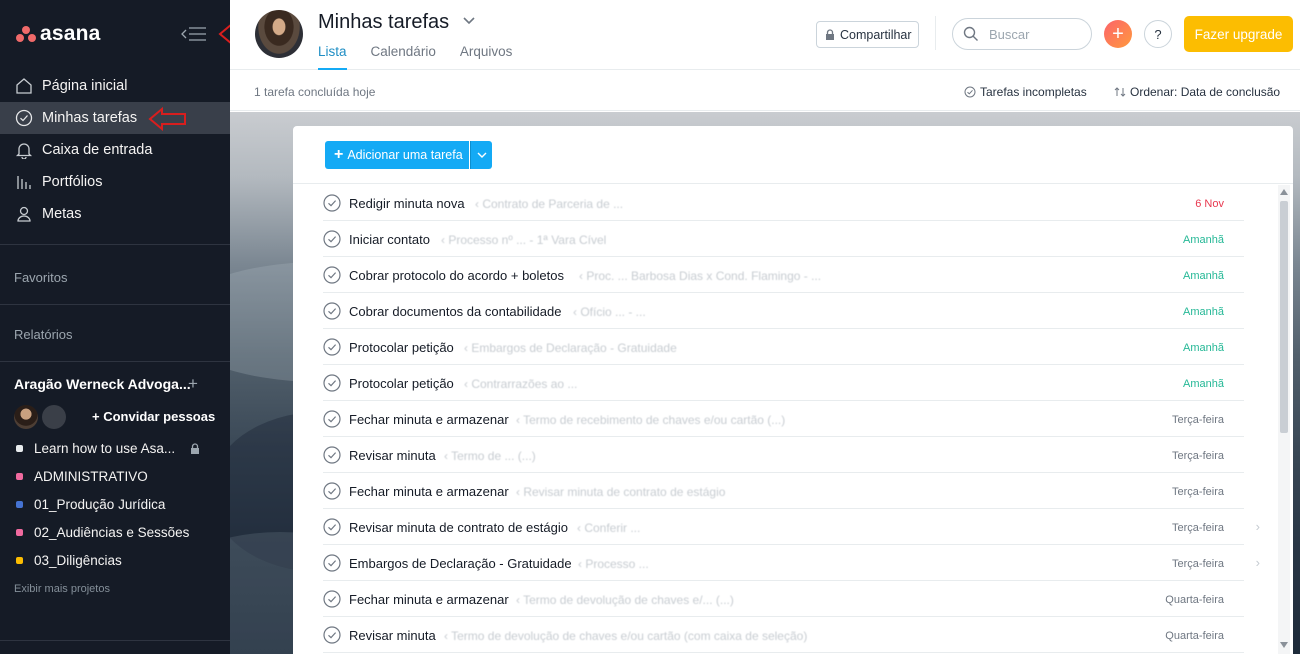  I want to click on tab-calendar: Calendário, so click(403, 57).